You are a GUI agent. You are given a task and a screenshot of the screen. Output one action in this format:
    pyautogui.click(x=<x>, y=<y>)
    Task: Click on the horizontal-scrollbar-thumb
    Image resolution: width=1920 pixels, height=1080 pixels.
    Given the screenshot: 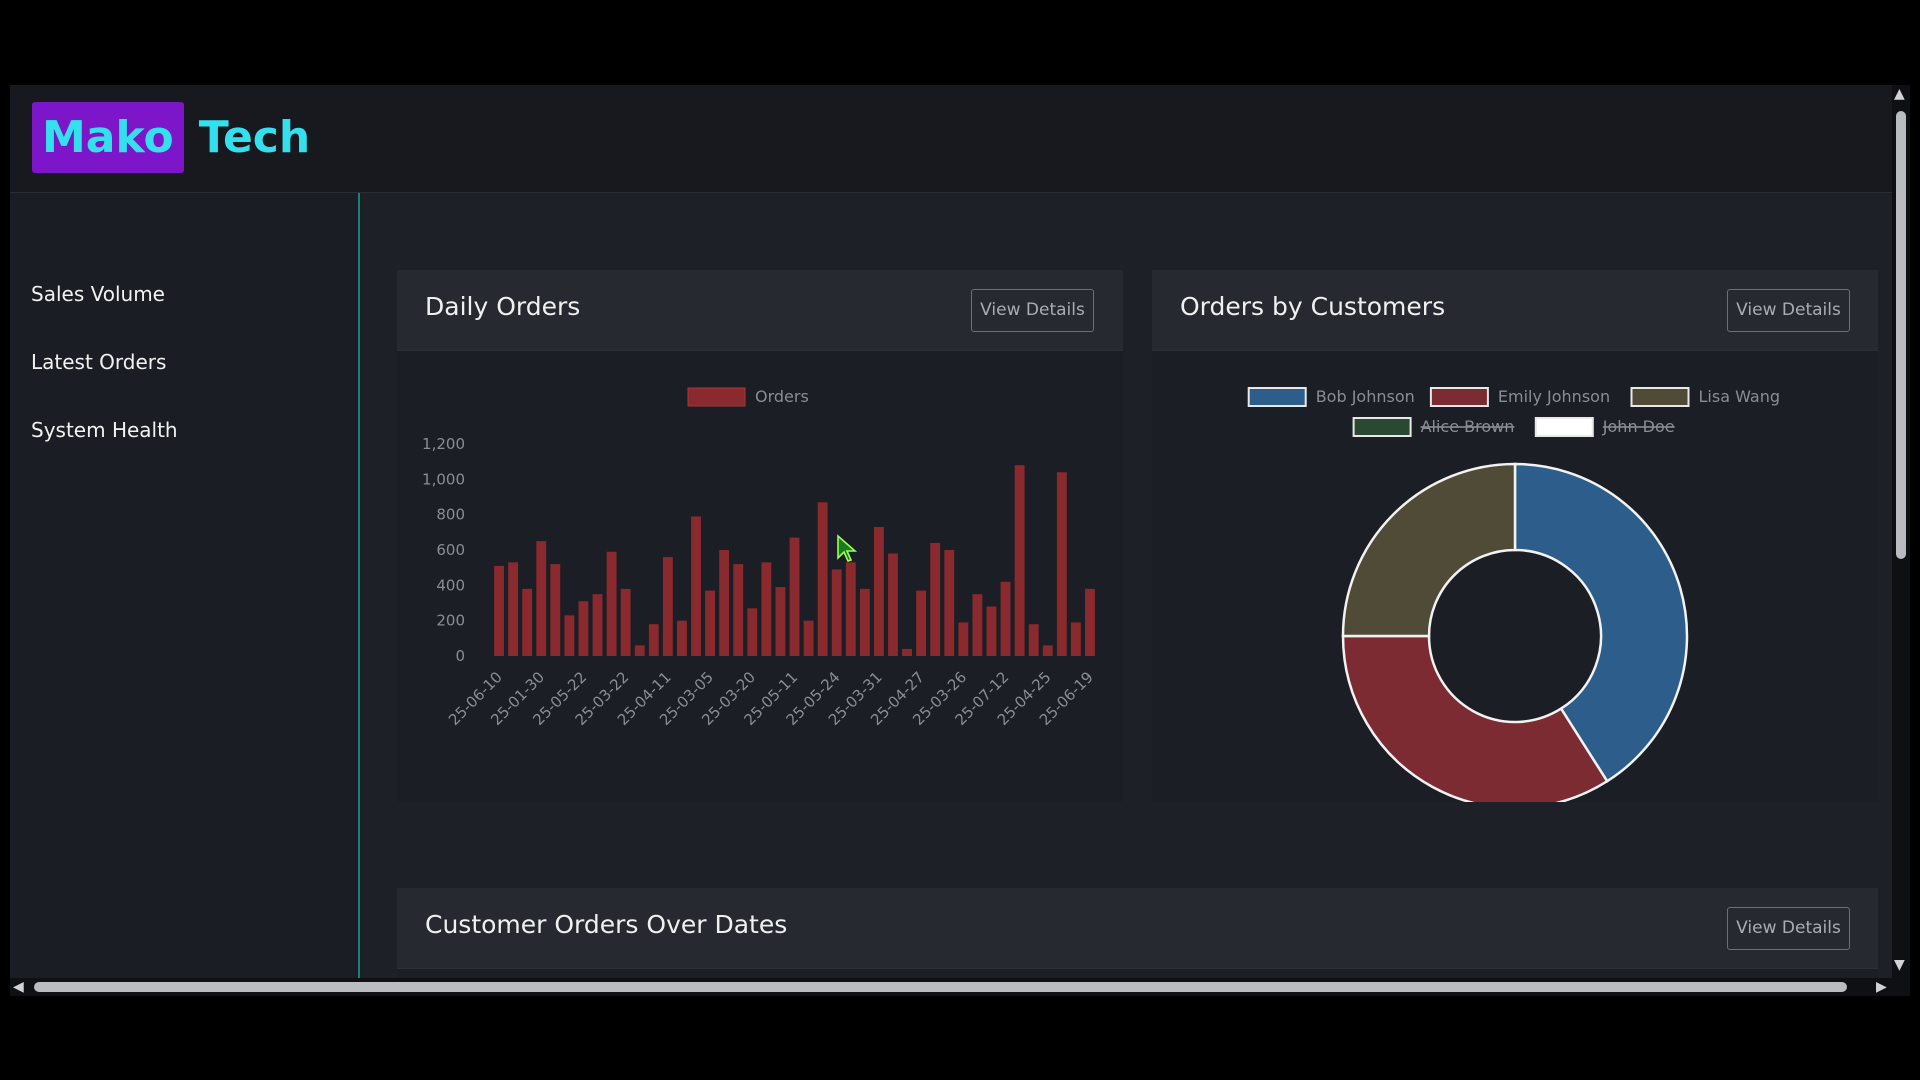 What is the action you would take?
    pyautogui.click(x=940, y=987)
    